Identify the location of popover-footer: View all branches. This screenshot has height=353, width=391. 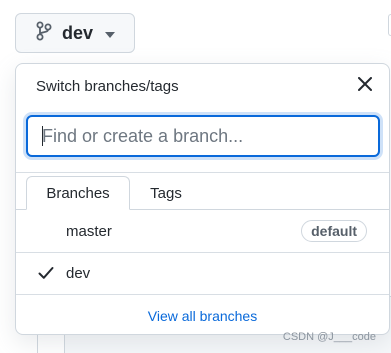
(202, 315).